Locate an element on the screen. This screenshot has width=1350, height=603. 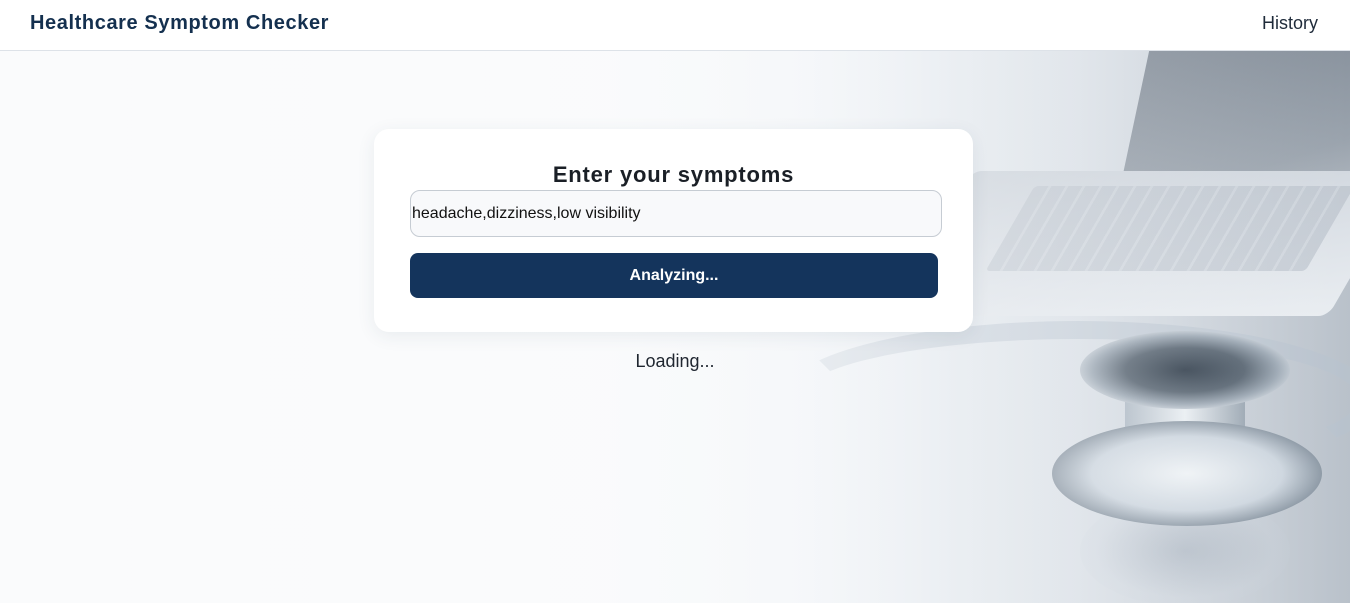
form-title: Enter your symptoms is located at coordinates (673, 174).